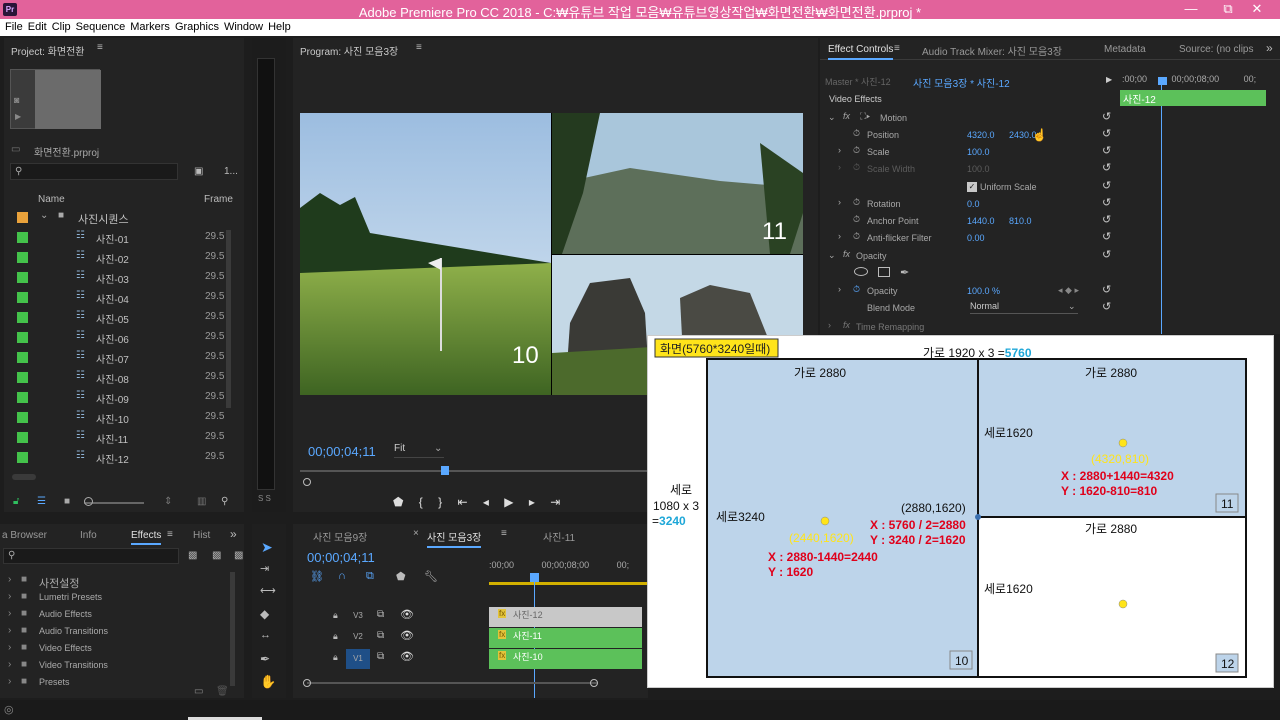 The width and height of the screenshot is (1280, 720). Describe the element at coordinates (340, 536) in the screenshot. I see `tab-sequence-9: 사진 모음9장` at that location.